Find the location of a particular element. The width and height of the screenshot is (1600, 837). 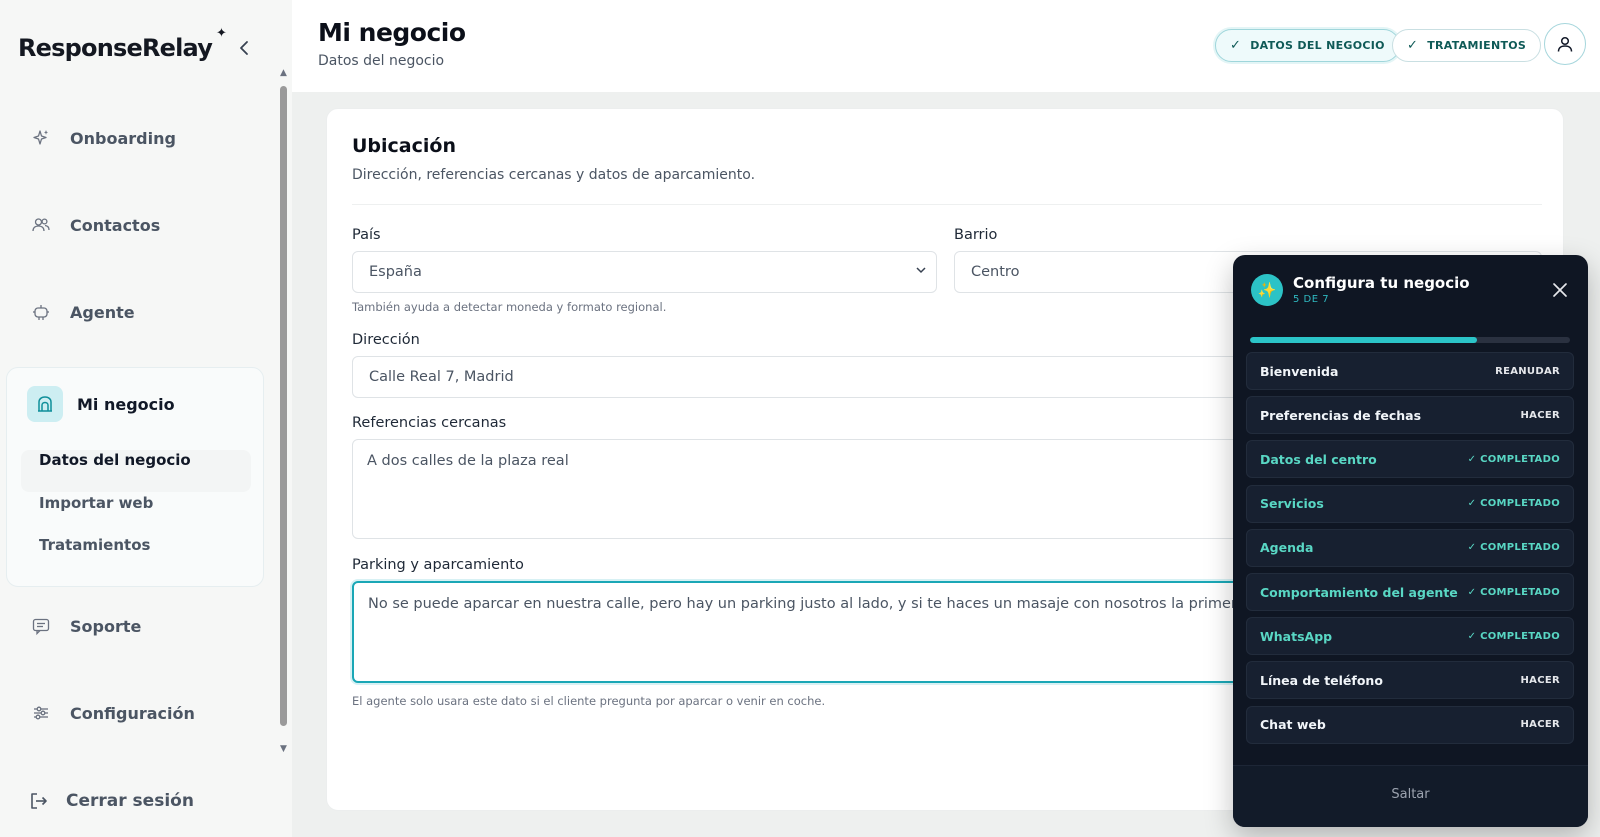

sliders-icon is located at coordinates (41, 713).